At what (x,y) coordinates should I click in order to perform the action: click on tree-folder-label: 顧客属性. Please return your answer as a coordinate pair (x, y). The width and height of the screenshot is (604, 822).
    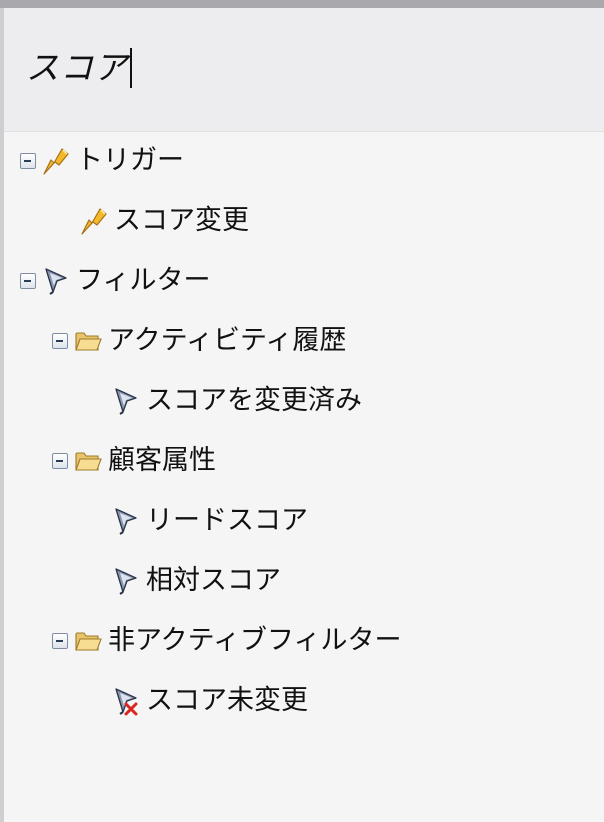
    Looking at the image, I should click on (162, 460).